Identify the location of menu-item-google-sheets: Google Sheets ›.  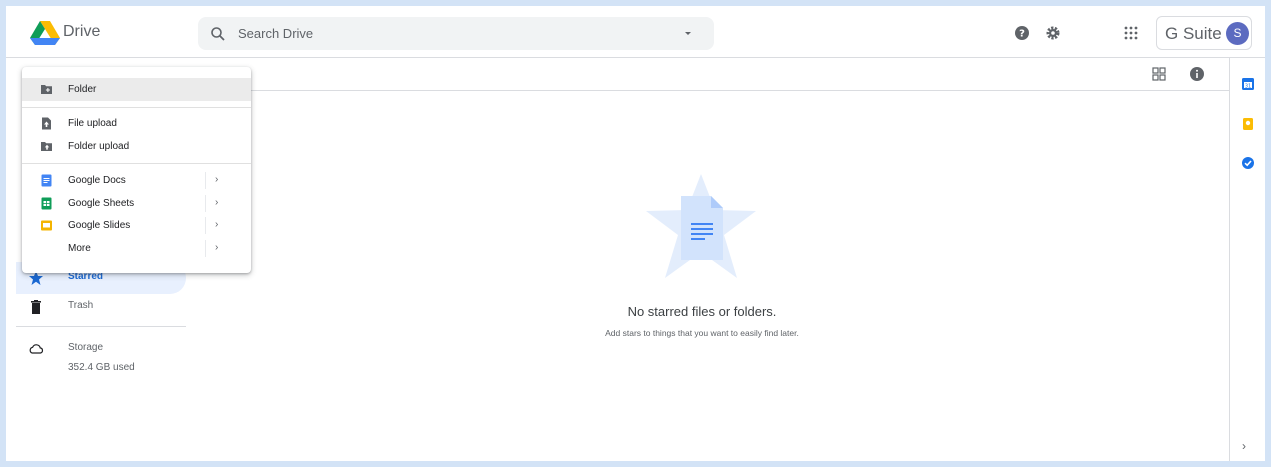
(136, 203).